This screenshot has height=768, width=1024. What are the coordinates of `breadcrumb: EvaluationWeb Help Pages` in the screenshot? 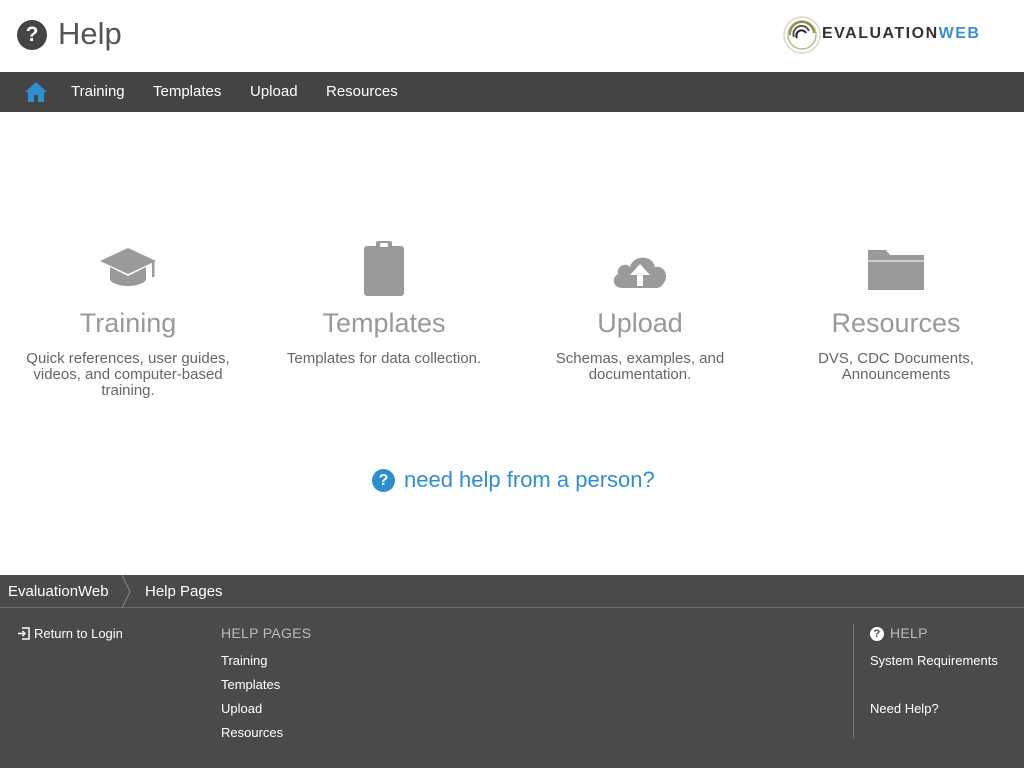 It's located at (512, 591).